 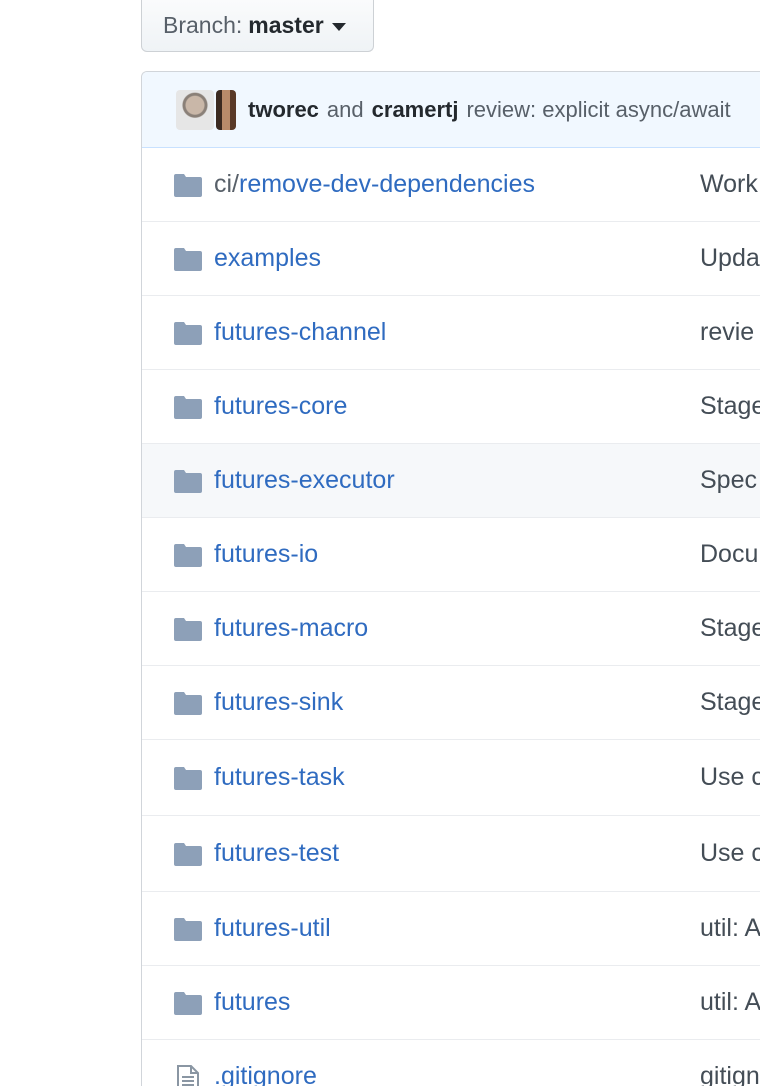 I want to click on file-row: futures-util util: A, so click(x=451, y=929).